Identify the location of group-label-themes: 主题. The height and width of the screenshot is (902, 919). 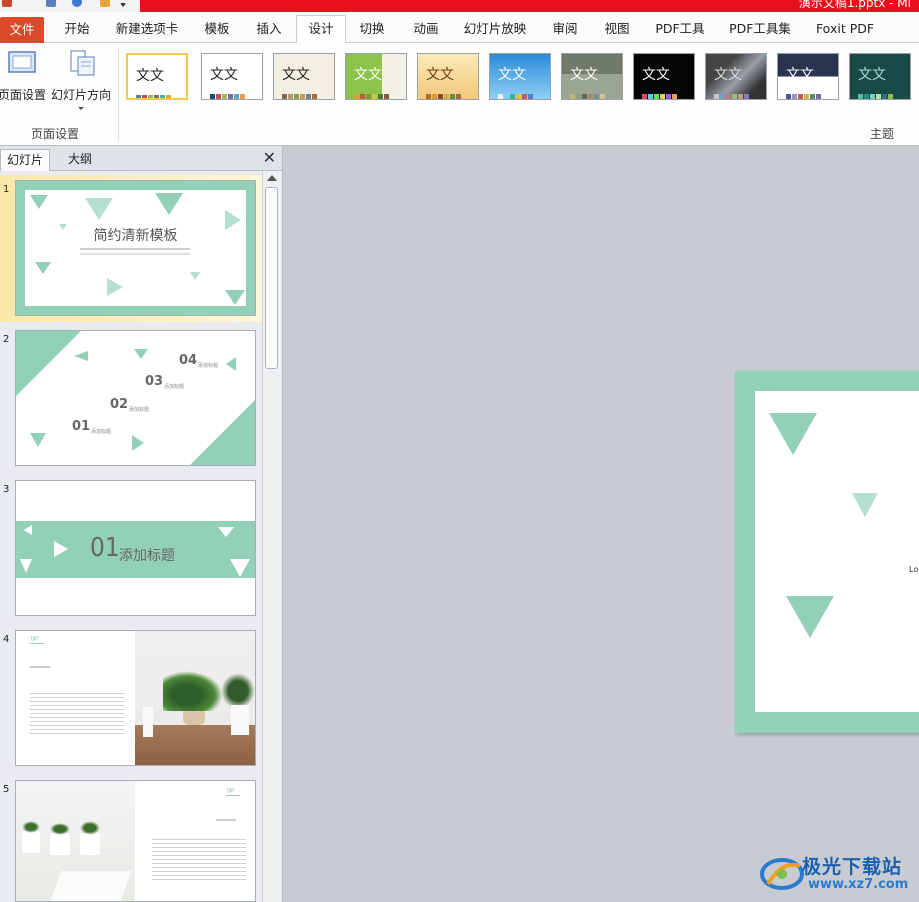
(882, 134).